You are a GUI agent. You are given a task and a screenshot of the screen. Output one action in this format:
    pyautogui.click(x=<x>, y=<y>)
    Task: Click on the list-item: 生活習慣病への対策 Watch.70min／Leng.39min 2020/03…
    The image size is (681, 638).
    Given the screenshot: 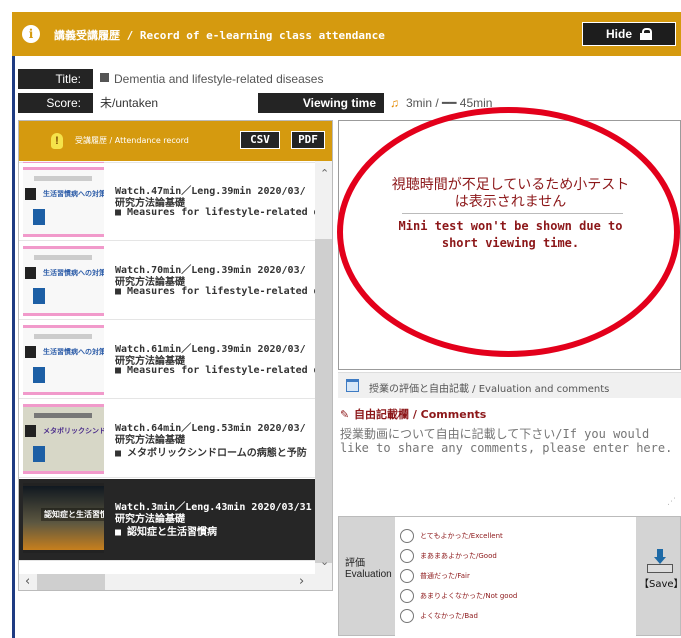 What is the action you would take?
    pyautogui.click(x=168, y=281)
    